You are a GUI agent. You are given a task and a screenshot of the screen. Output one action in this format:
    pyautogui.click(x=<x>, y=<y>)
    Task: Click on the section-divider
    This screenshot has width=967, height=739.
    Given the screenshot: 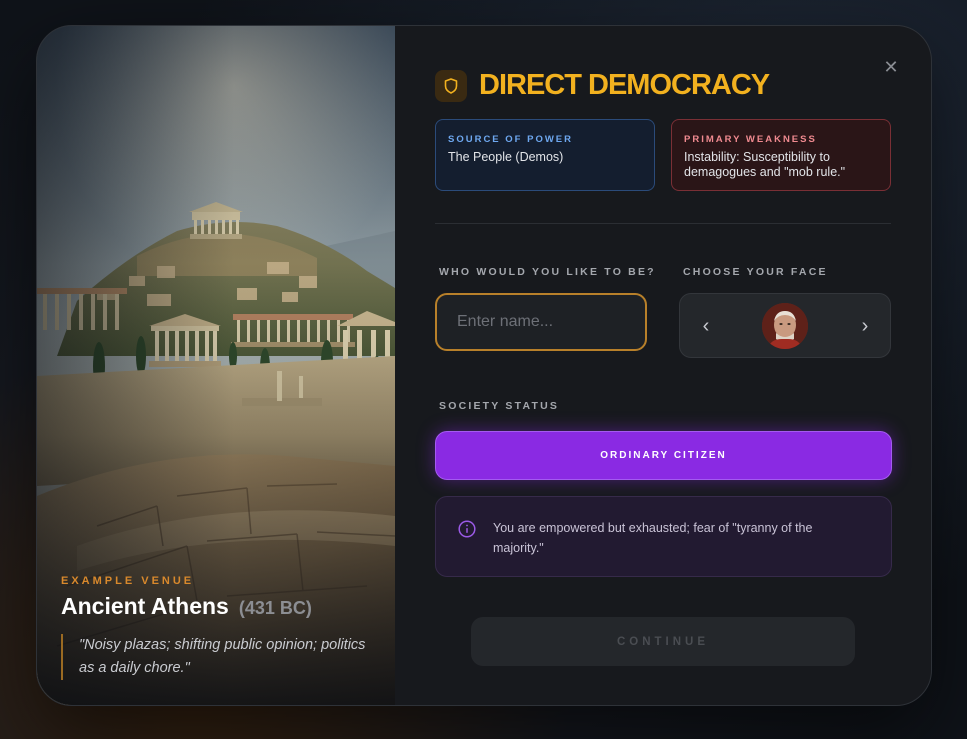 What is the action you would take?
    pyautogui.click(x=663, y=223)
    